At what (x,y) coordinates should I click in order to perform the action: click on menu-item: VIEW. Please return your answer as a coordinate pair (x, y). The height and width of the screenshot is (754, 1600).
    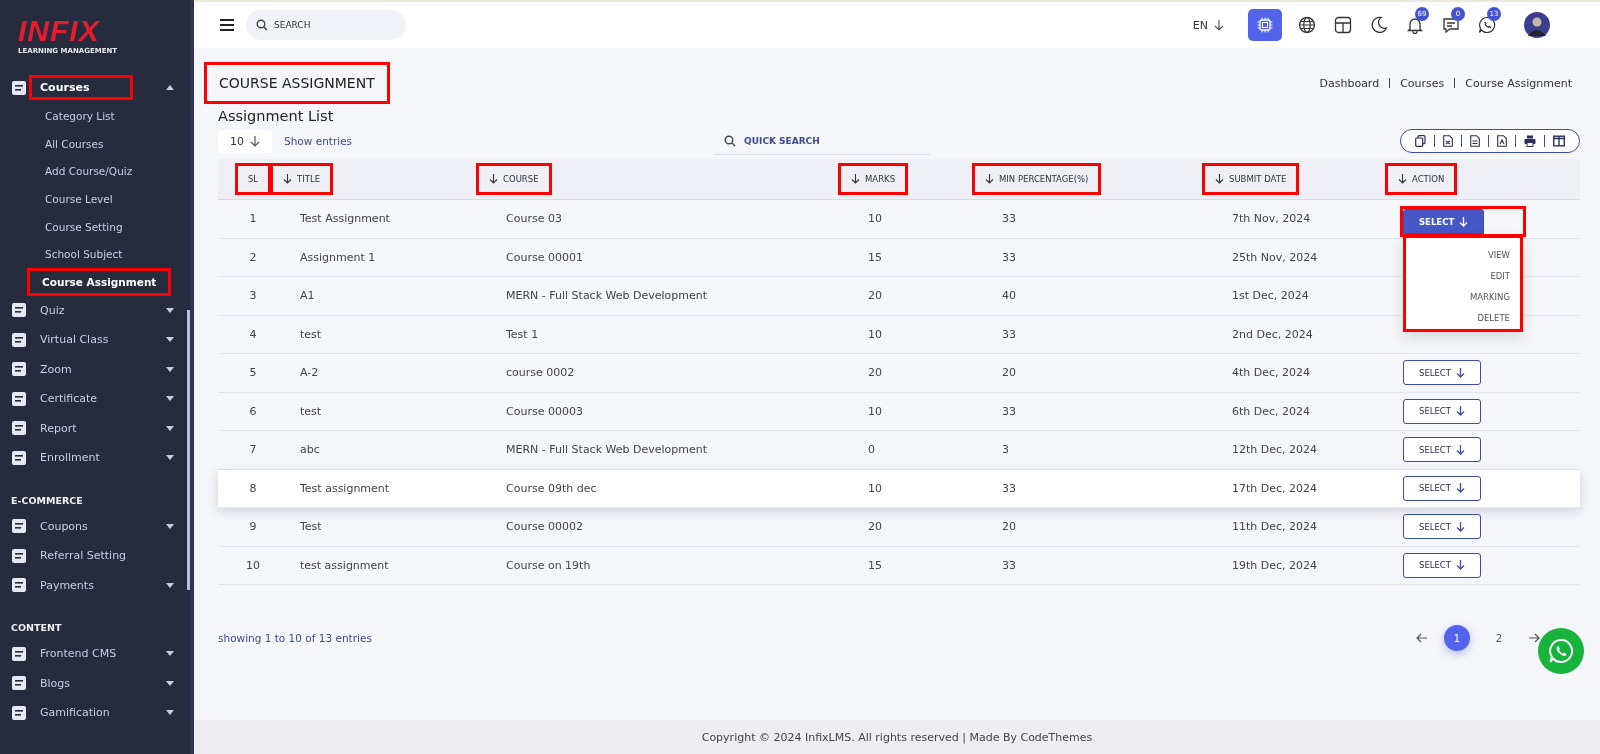
    Looking at the image, I should click on (1498, 255).